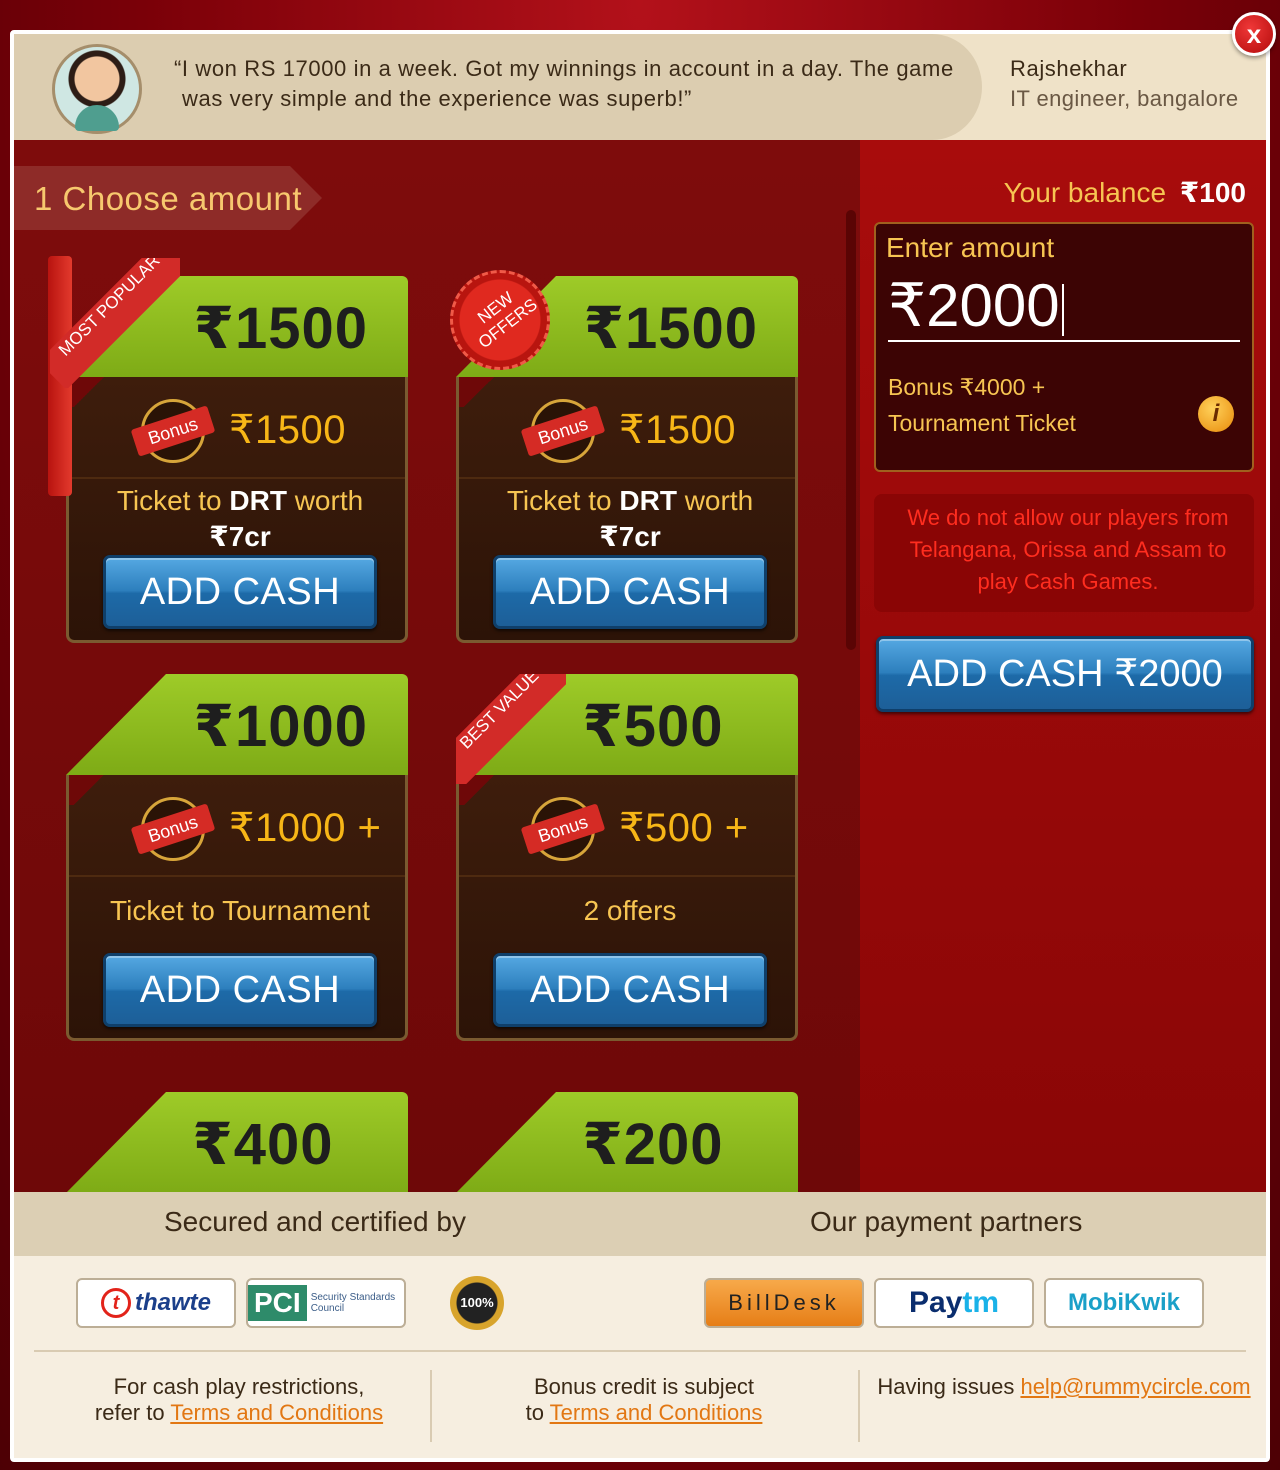 Image resolution: width=1280 pixels, height=1470 pixels. What do you see at coordinates (477, 1303) in the screenshot?
I see `guarantee-seal-icon: 100%` at bounding box center [477, 1303].